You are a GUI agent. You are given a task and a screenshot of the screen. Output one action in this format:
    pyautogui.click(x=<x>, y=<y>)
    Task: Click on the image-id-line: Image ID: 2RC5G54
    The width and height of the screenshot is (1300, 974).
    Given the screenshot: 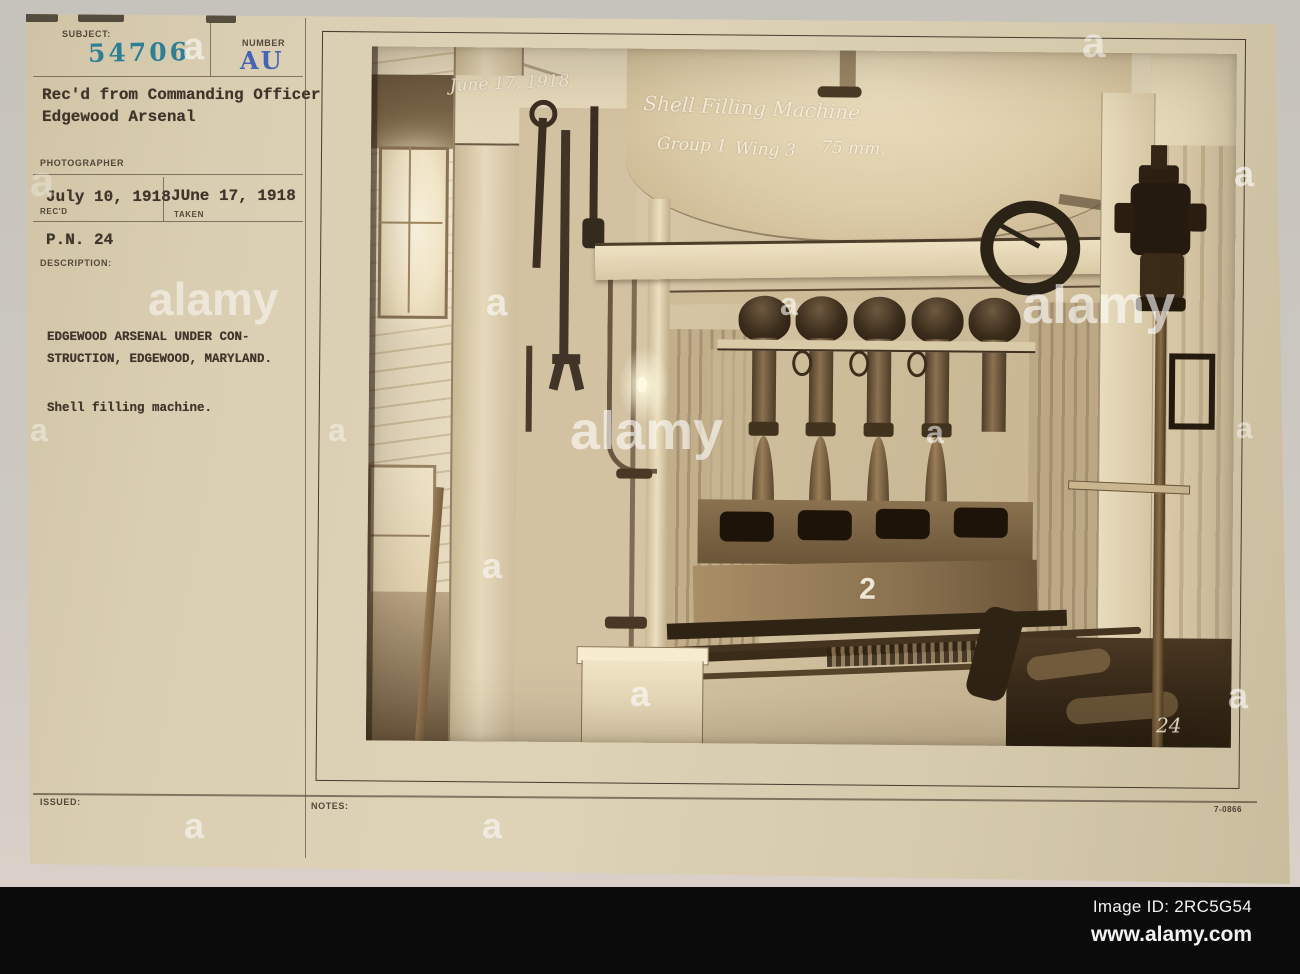 What is the action you would take?
    pyautogui.click(x=1171, y=907)
    